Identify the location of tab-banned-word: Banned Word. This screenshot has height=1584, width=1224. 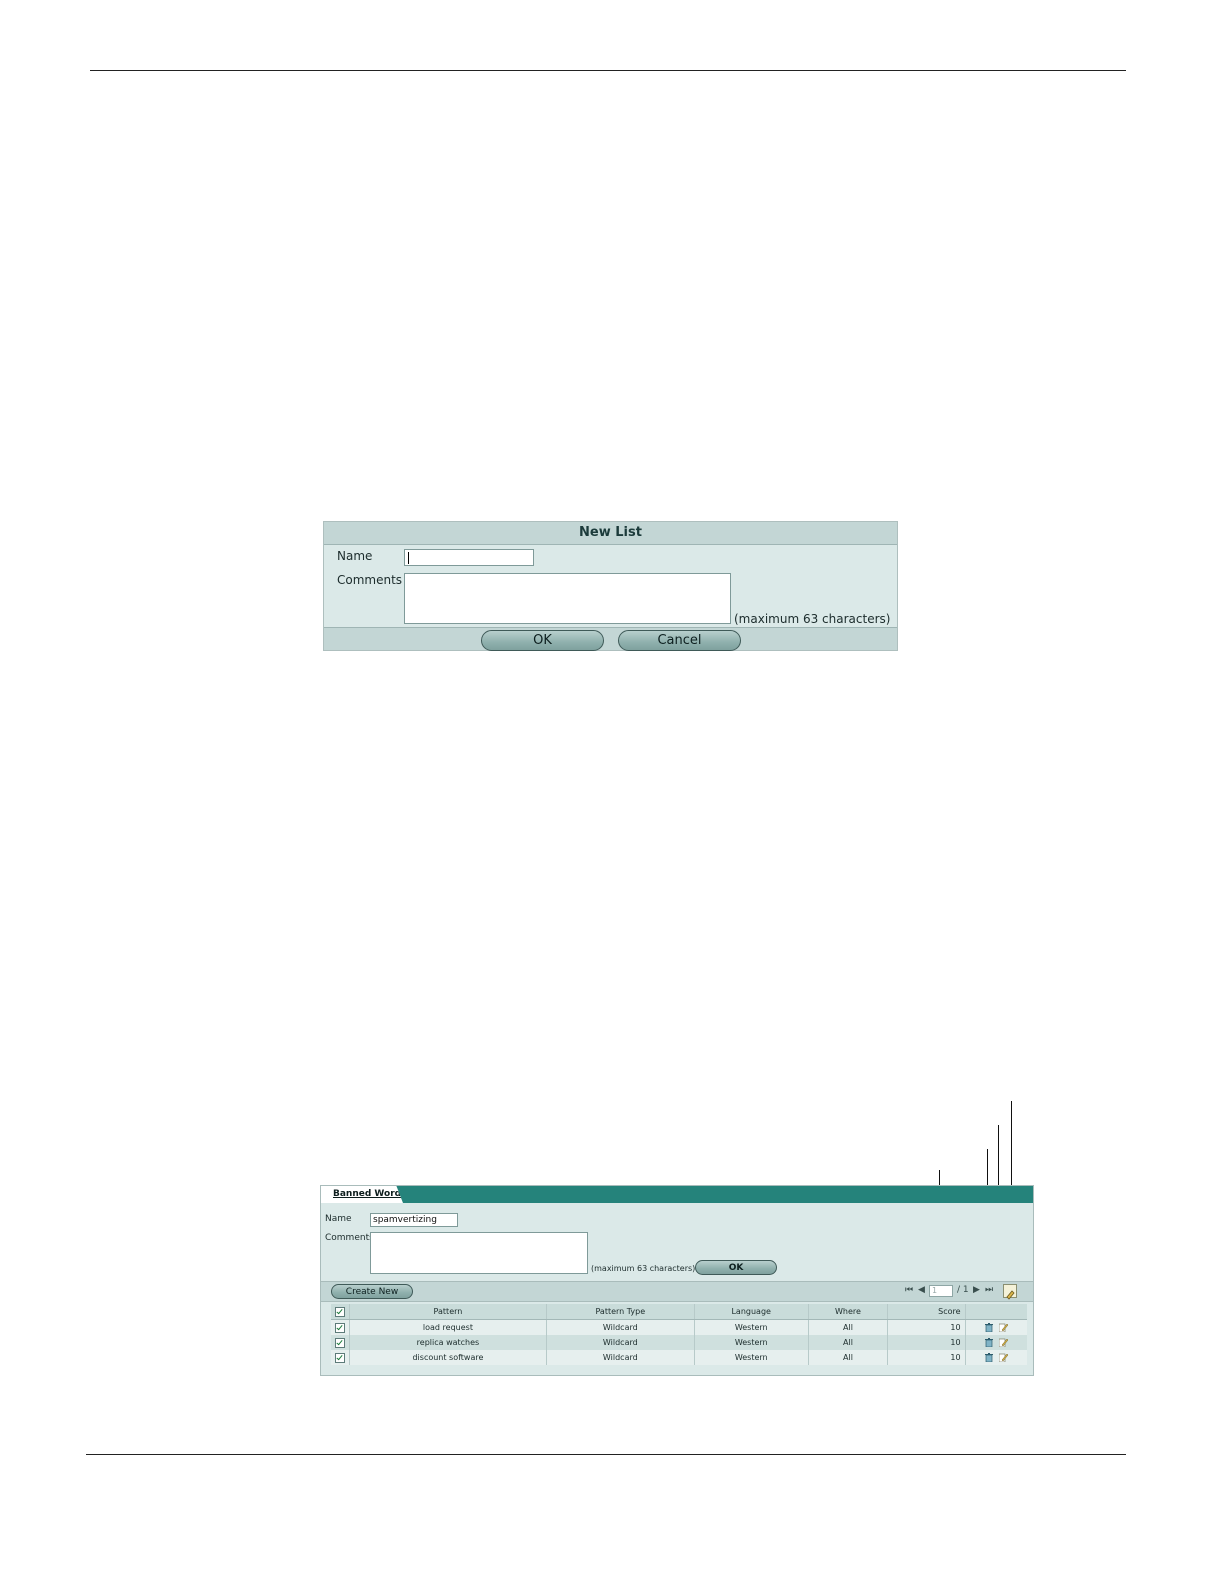
(362, 1194).